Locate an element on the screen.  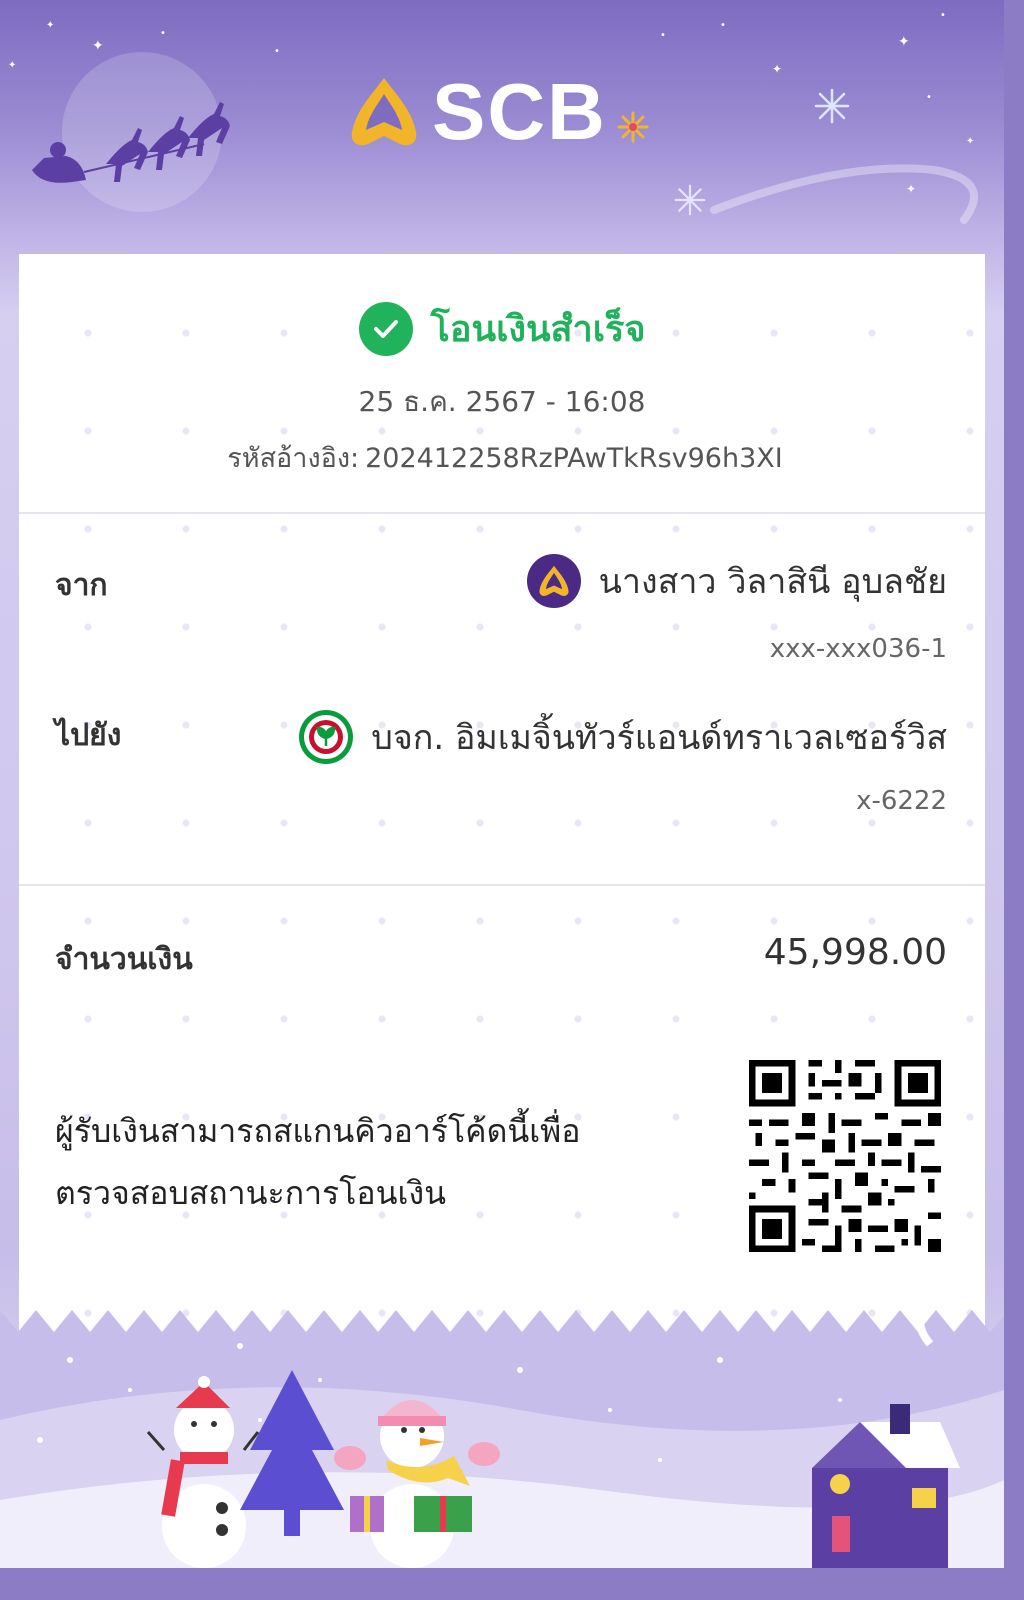
swirl-decoration is located at coordinates (844, 194).